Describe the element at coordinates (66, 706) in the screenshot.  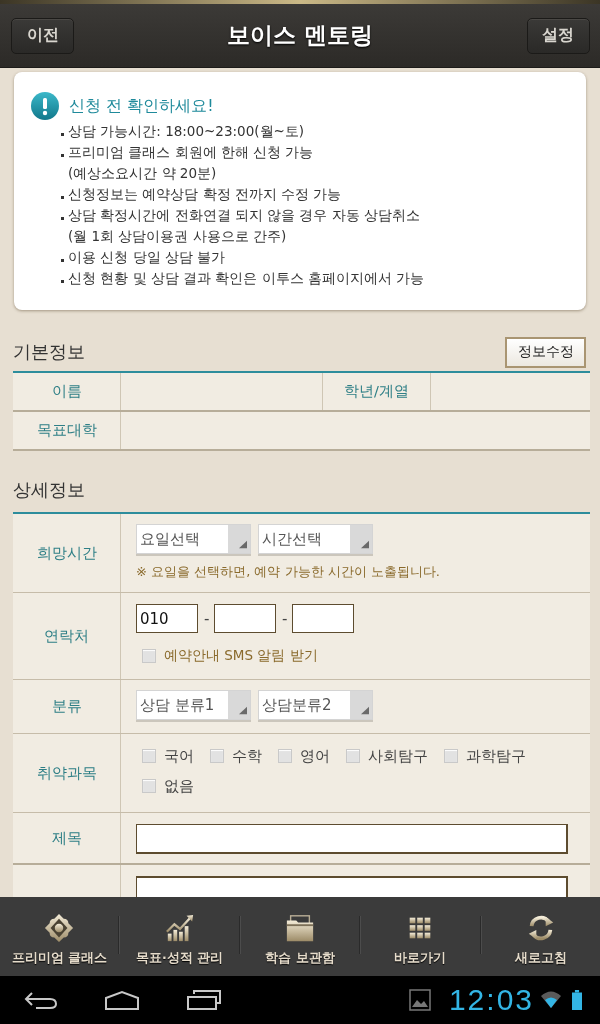
I see `field-label: 분류` at that location.